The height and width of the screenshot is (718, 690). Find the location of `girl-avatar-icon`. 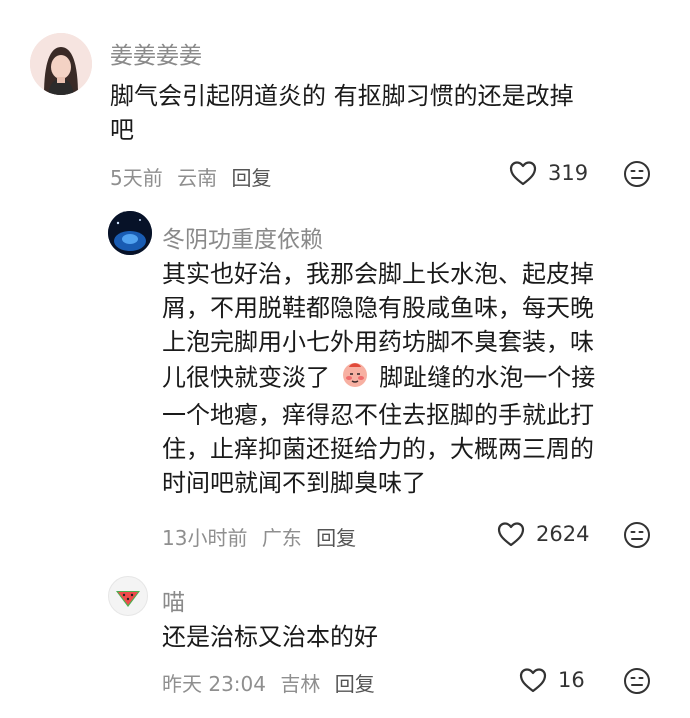

girl-avatar-icon is located at coordinates (61, 64).